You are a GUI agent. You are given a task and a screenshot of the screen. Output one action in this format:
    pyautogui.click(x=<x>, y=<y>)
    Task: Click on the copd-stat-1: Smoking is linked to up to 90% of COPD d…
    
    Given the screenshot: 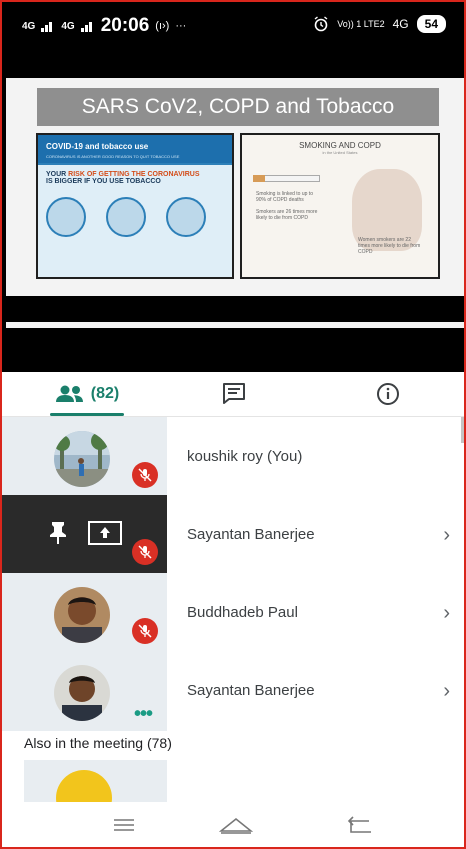 What is the action you would take?
    pyautogui.click(x=284, y=197)
    